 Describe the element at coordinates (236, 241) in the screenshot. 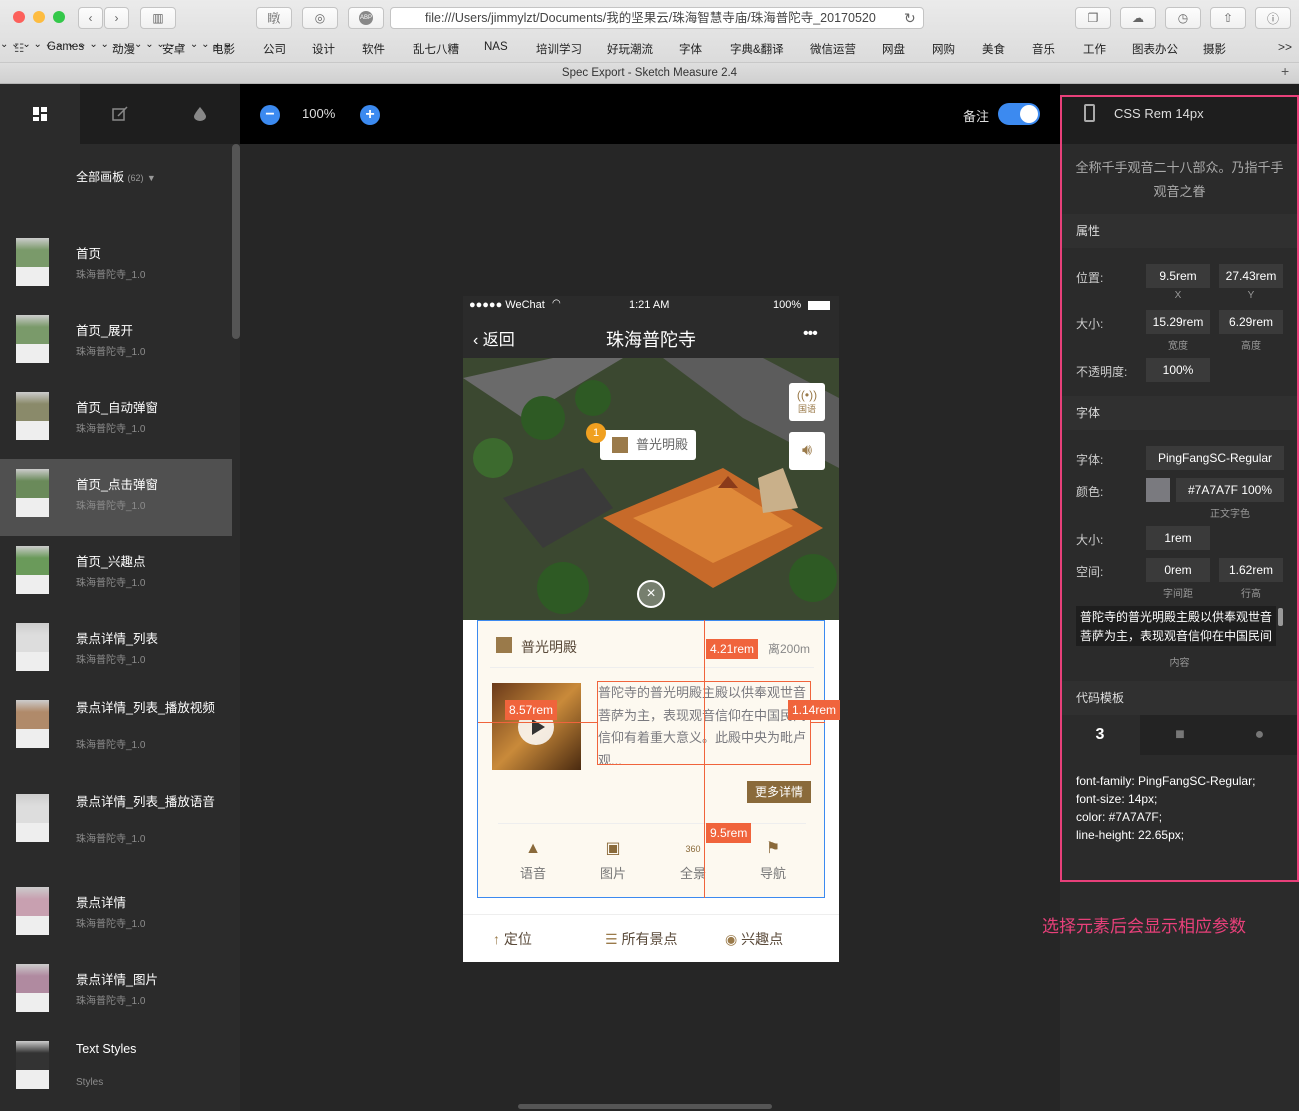

I see `sidebar-scrollbar` at that location.